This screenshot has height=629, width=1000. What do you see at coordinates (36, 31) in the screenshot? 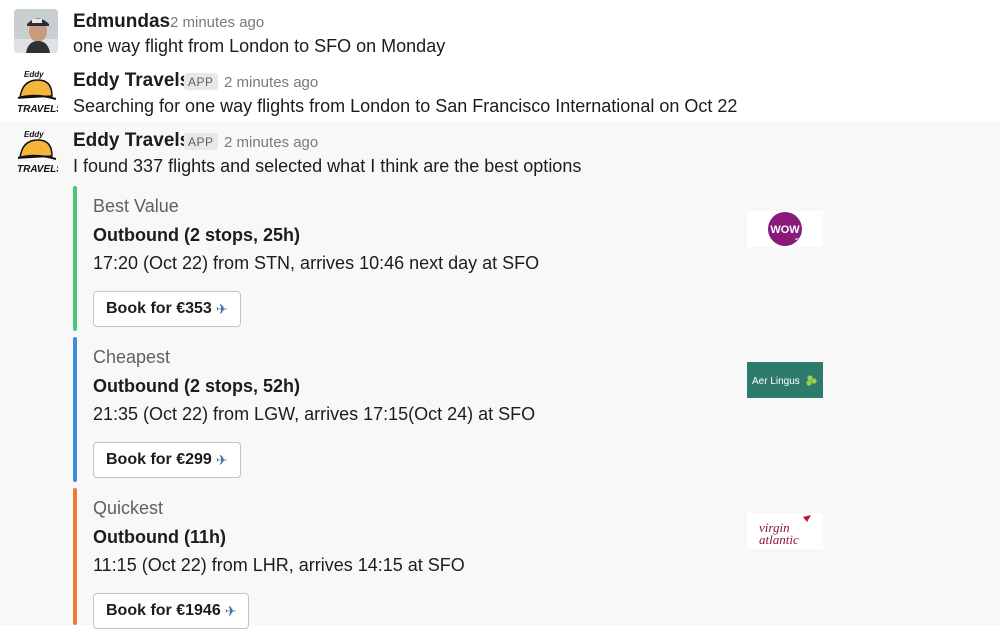
I see `avatar` at bounding box center [36, 31].